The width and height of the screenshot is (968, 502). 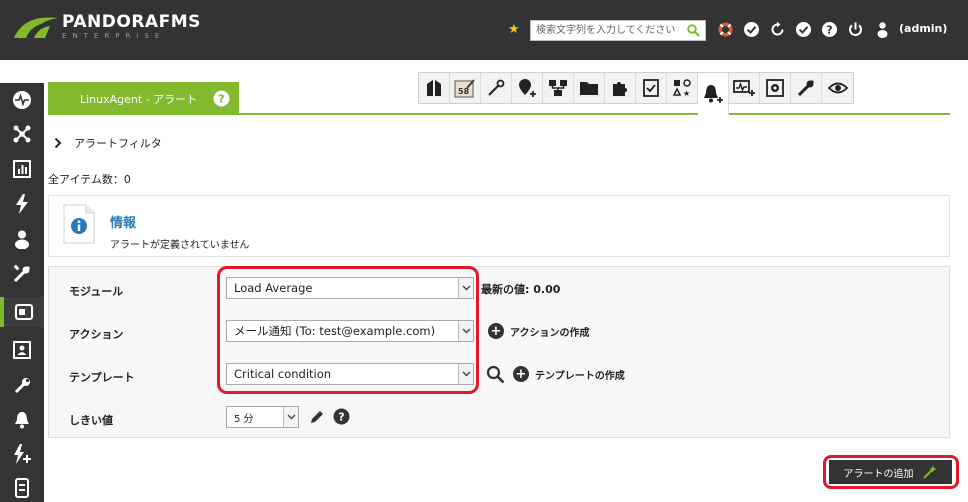 I want to click on network-icon, so click(x=22, y=134).